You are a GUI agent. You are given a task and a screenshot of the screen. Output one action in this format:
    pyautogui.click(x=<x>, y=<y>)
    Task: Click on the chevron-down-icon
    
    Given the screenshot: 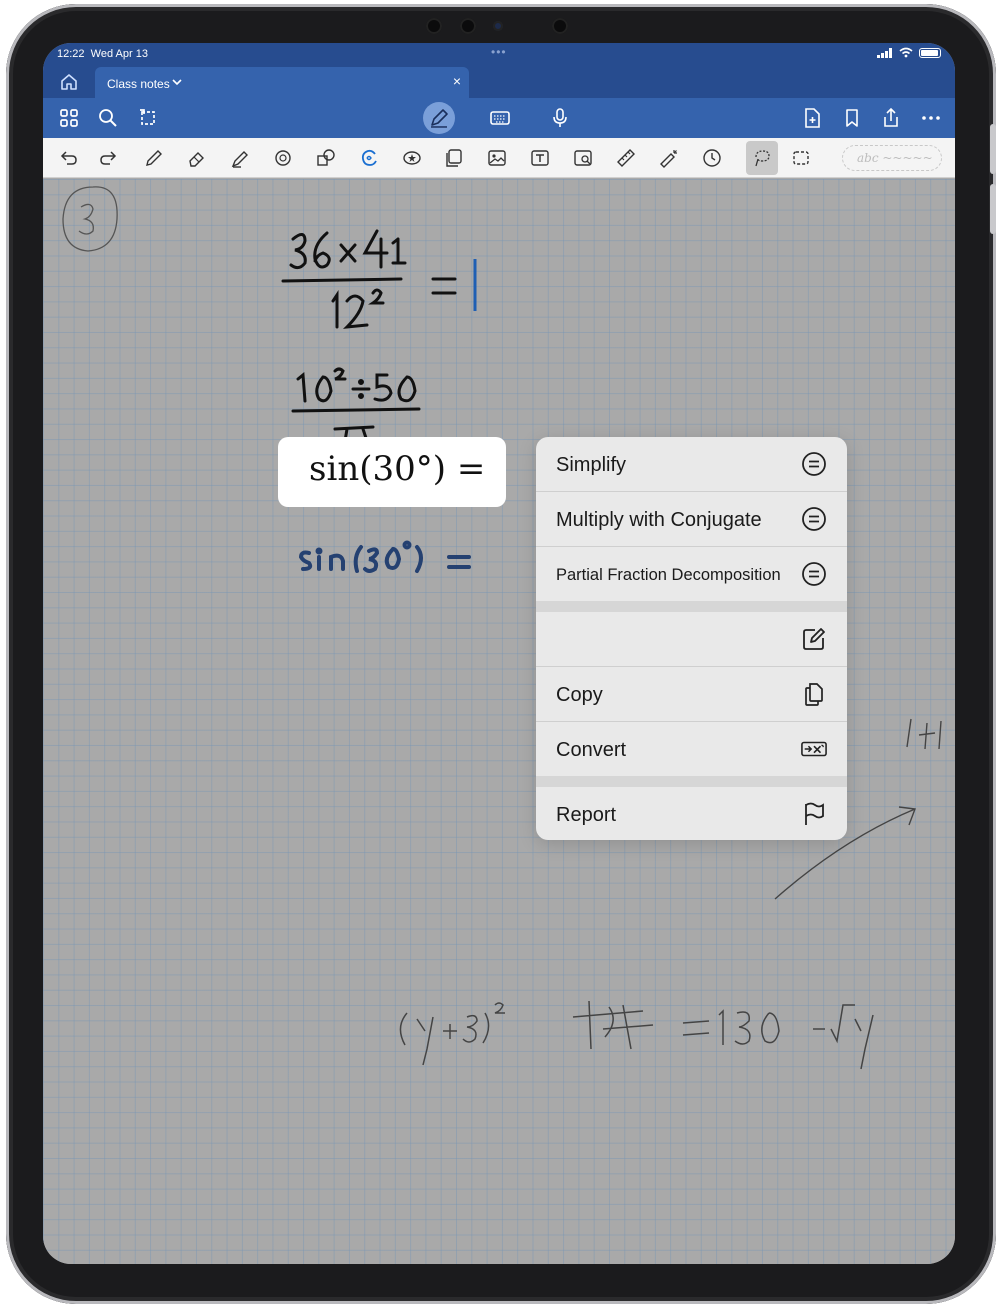 What is the action you would take?
    pyautogui.click(x=177, y=82)
    